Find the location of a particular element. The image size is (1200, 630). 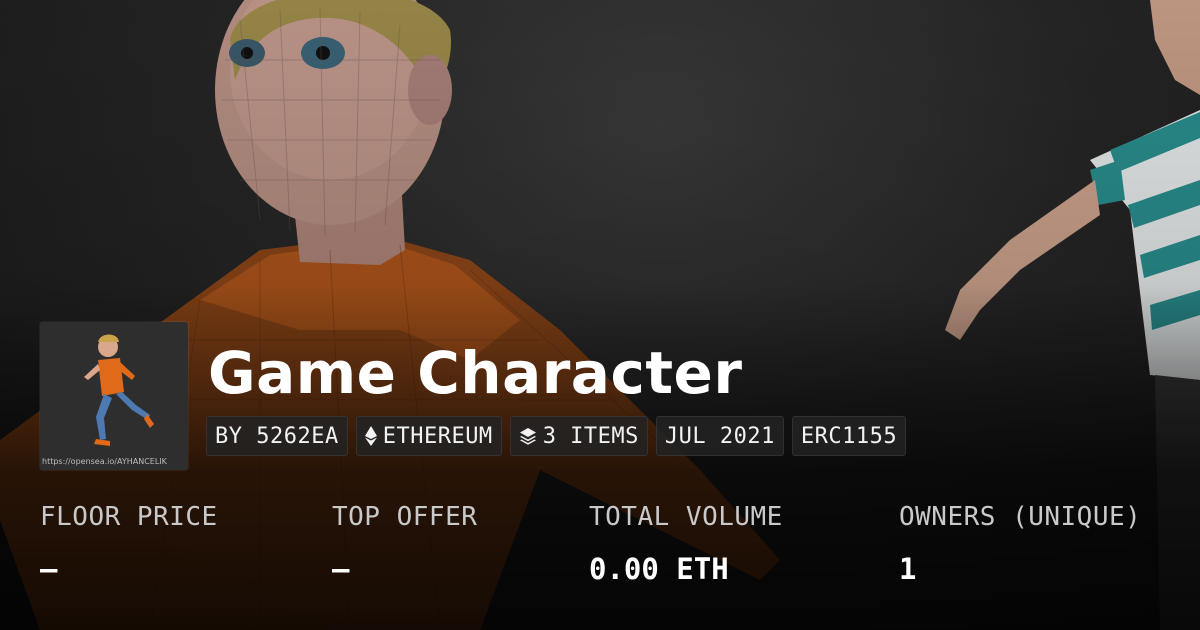

collection-title: Game Character is located at coordinates (475, 373).